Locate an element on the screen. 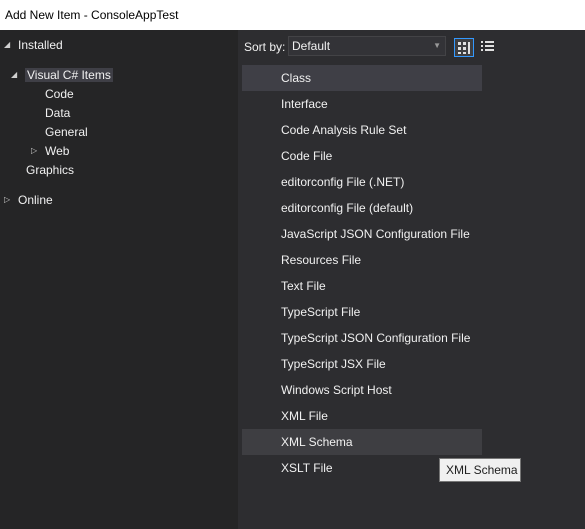  list-item-windows-script-host: Windows Script Host is located at coordinates (362, 390).